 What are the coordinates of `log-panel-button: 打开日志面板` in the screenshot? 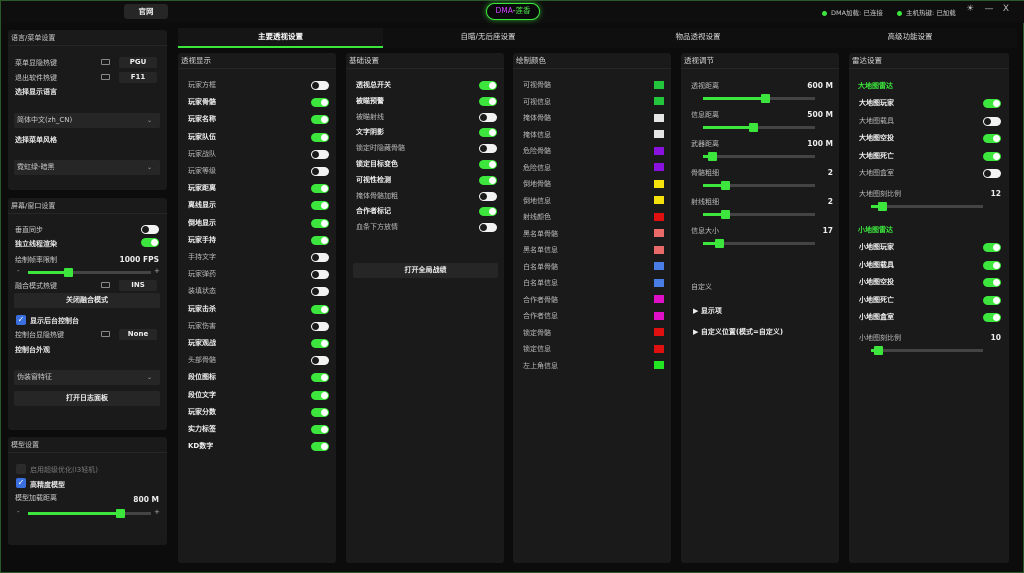 It's located at (87, 398).